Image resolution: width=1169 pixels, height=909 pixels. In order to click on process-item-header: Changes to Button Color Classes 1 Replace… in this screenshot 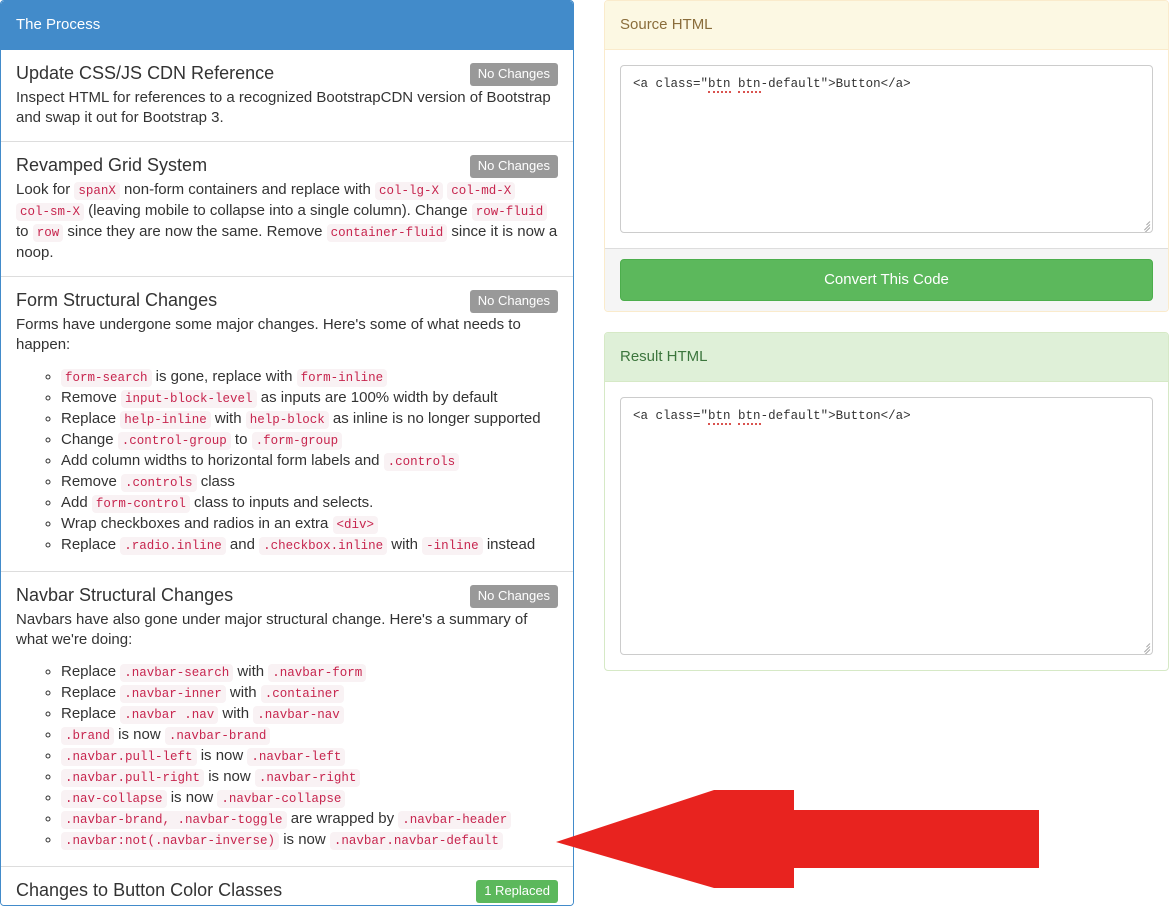, I will do `click(287, 890)`.